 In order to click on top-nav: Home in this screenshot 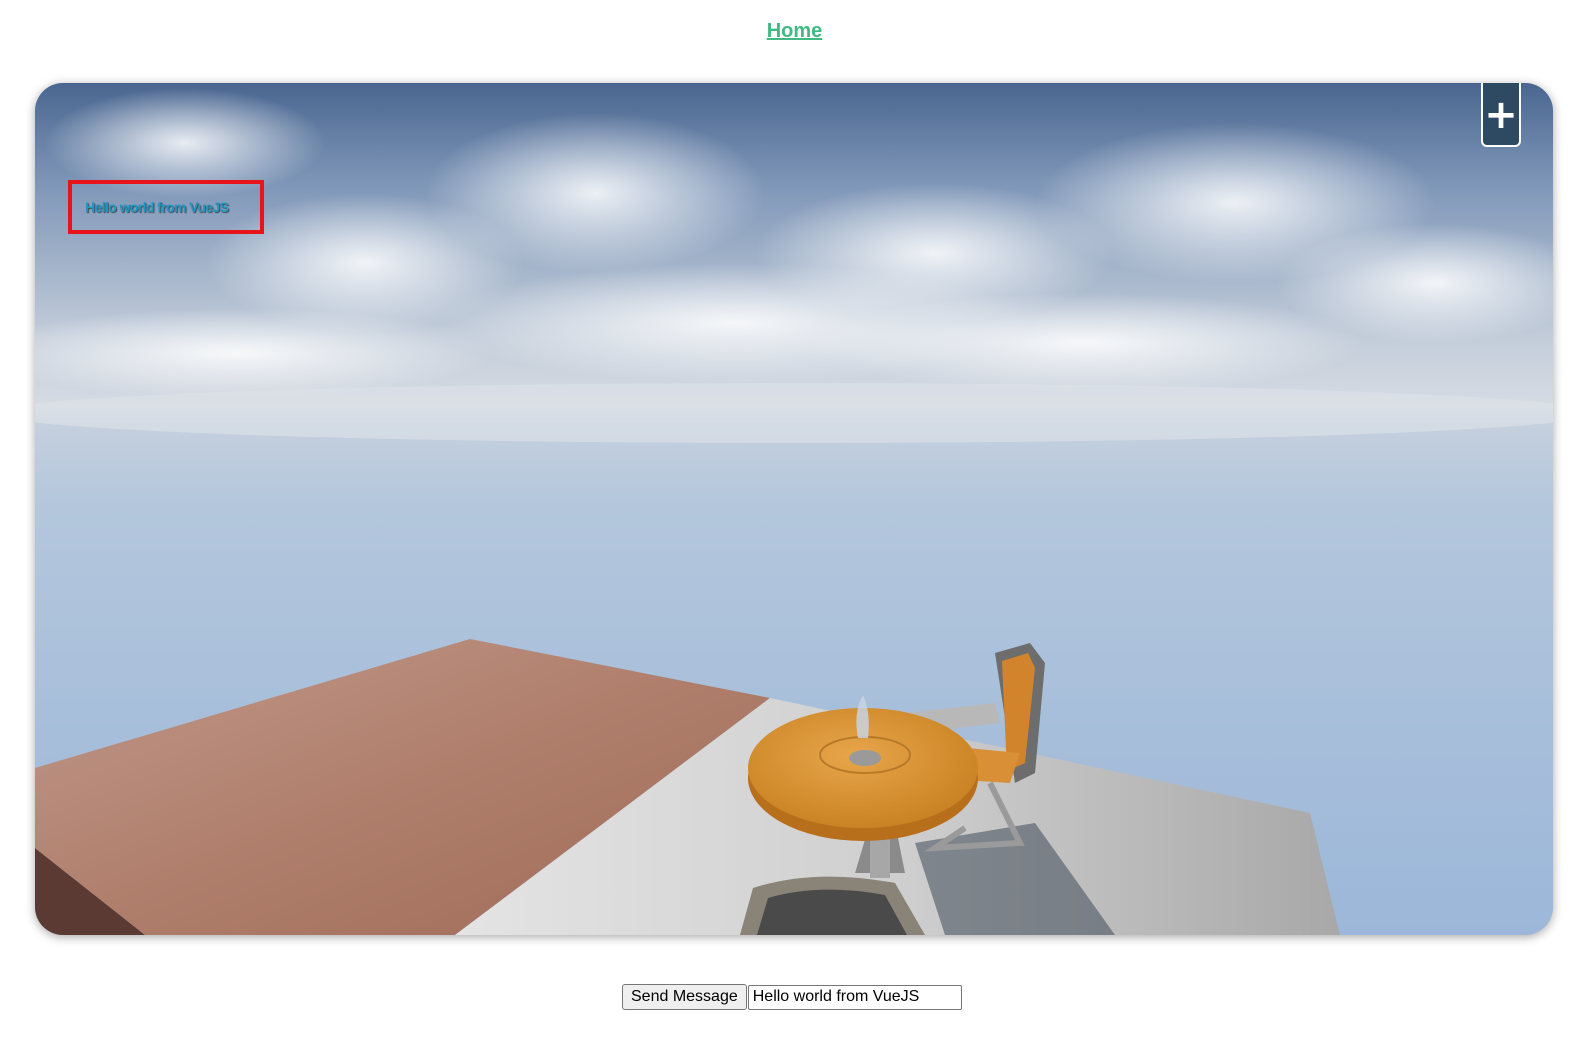, I will do `click(794, 31)`.